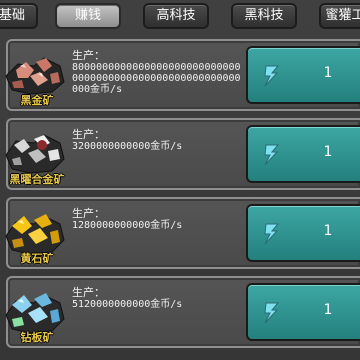 The width and height of the screenshot is (360, 360). What do you see at coordinates (19, 16) in the screenshot?
I see `tab-basic: 基础` at bounding box center [19, 16].